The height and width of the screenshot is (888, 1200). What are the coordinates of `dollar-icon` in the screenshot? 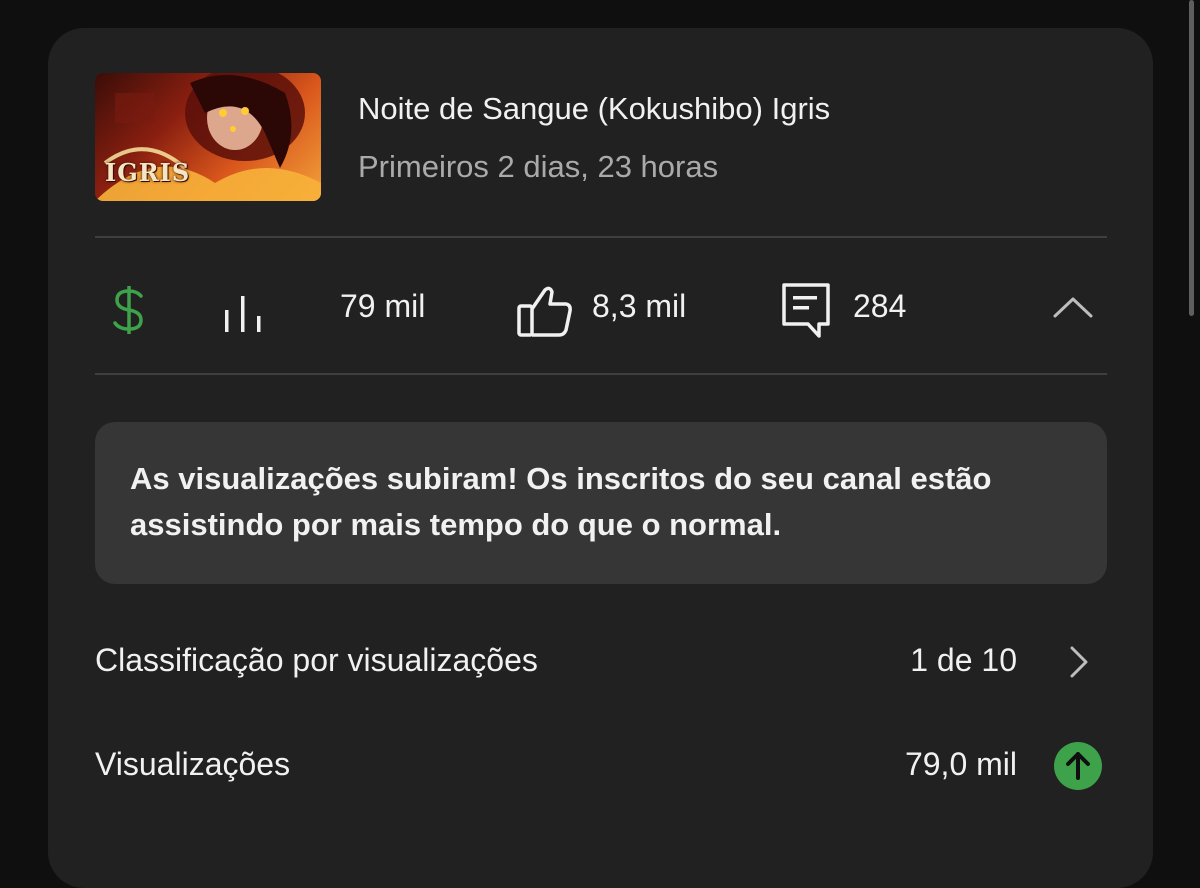 It's located at (129, 312).